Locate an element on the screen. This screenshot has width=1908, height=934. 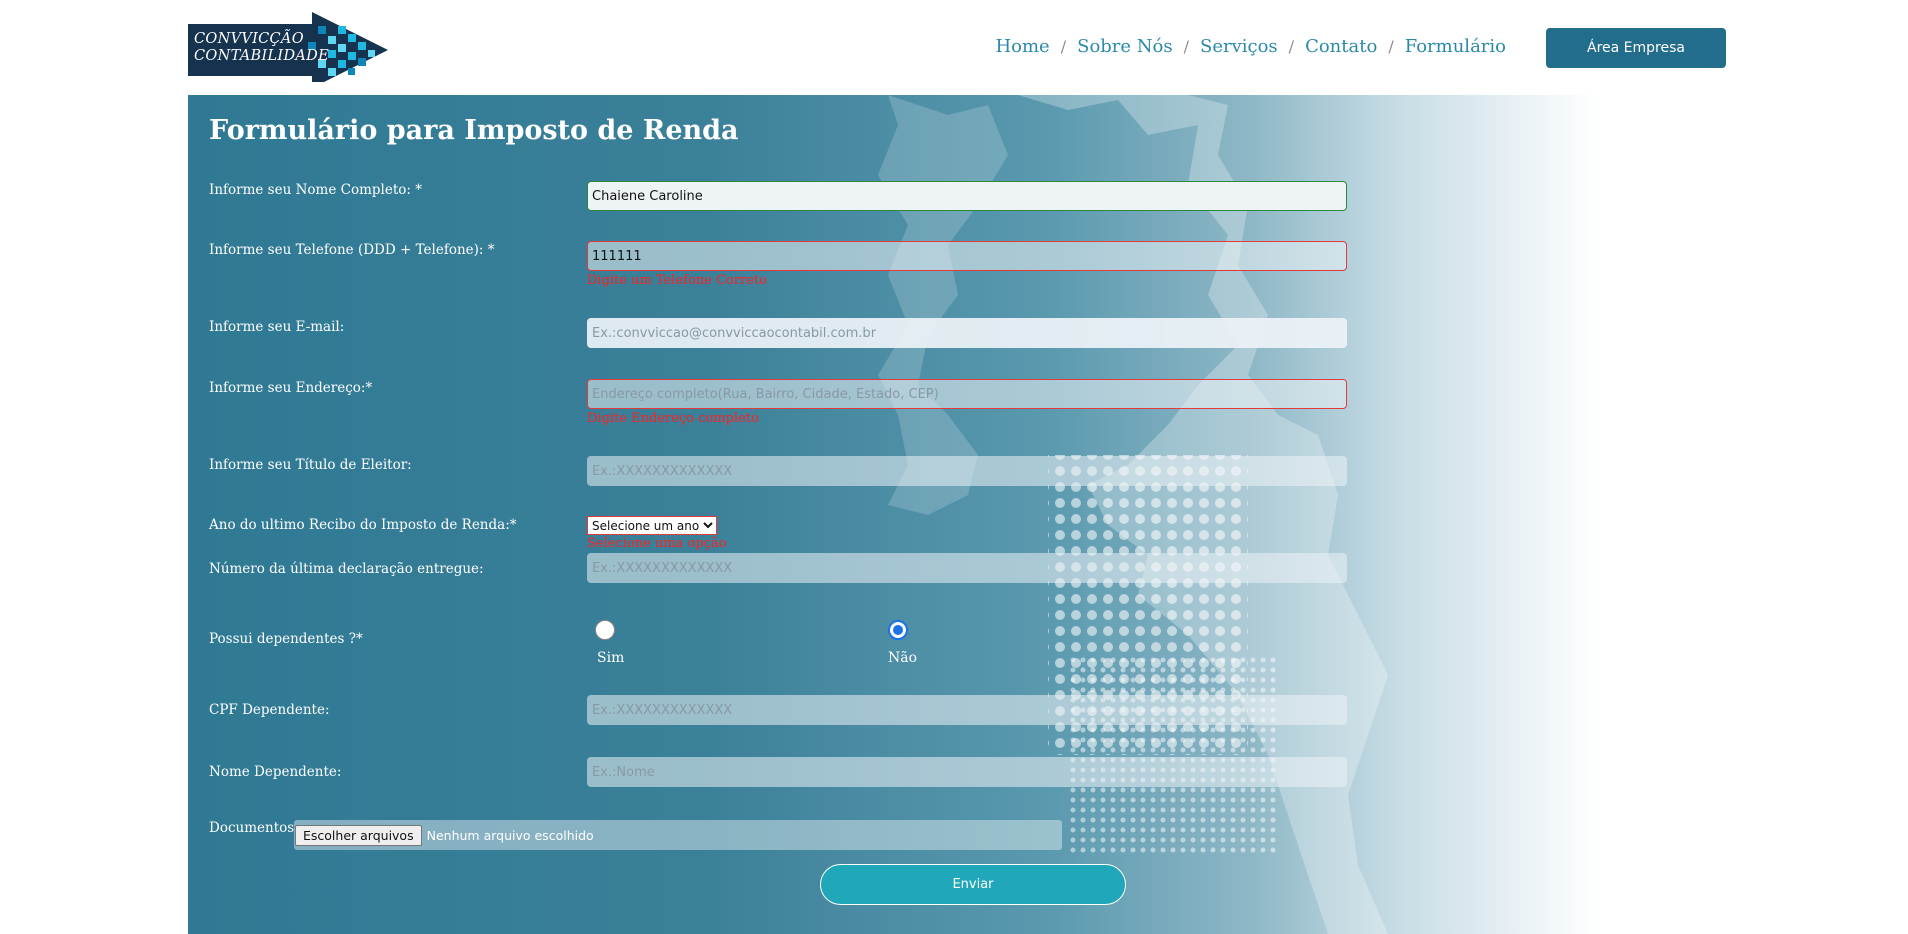
enviar-button: Enviar is located at coordinates (973, 884).